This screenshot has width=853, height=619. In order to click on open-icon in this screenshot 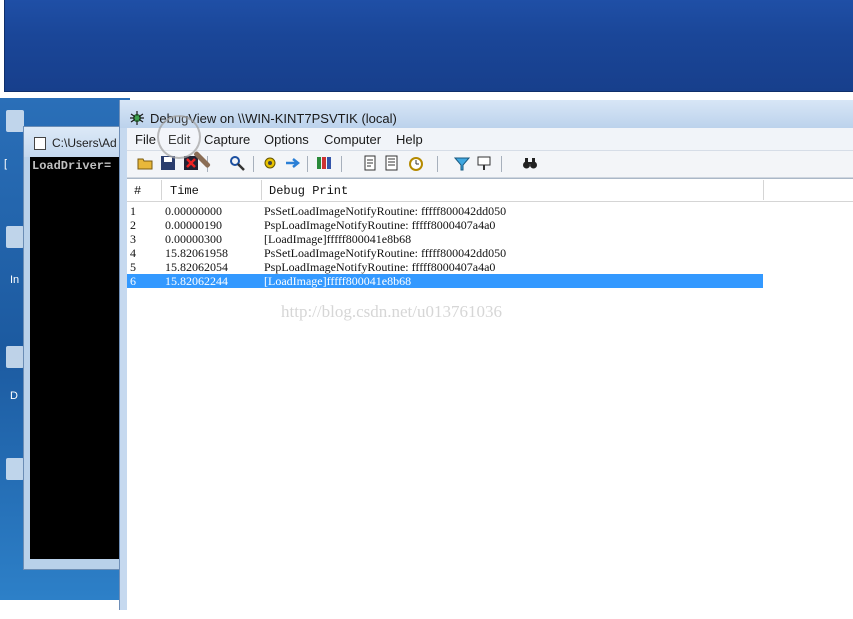, I will do `click(145, 164)`.